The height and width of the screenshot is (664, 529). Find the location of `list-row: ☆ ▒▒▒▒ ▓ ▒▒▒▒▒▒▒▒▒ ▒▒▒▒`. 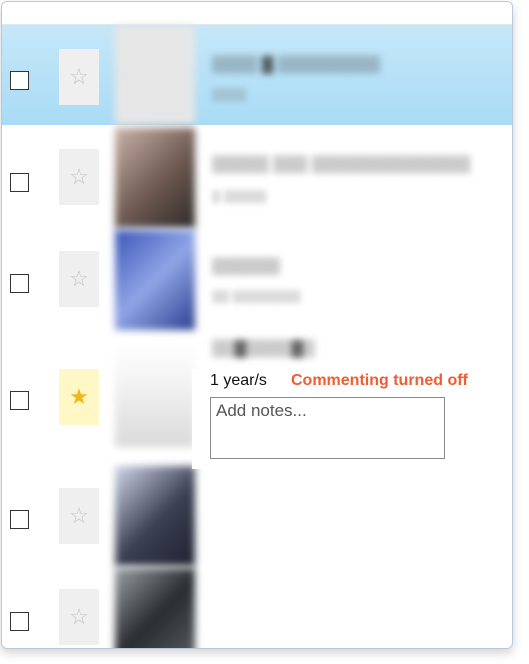

list-row: ☆ ▒▒▒▒ ▓ ▒▒▒▒▒▒▒▒▒ ▒▒▒▒ is located at coordinates (257, 75).